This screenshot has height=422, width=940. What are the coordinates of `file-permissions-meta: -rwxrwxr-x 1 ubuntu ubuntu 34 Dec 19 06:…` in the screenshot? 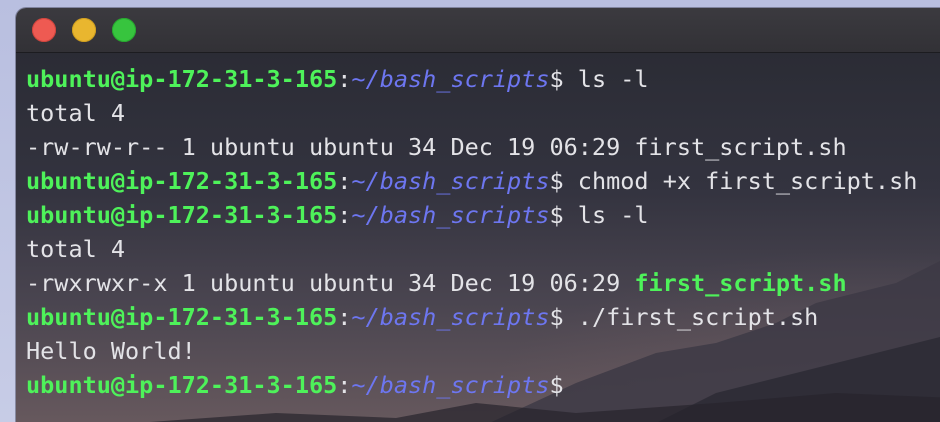 It's located at (330, 283).